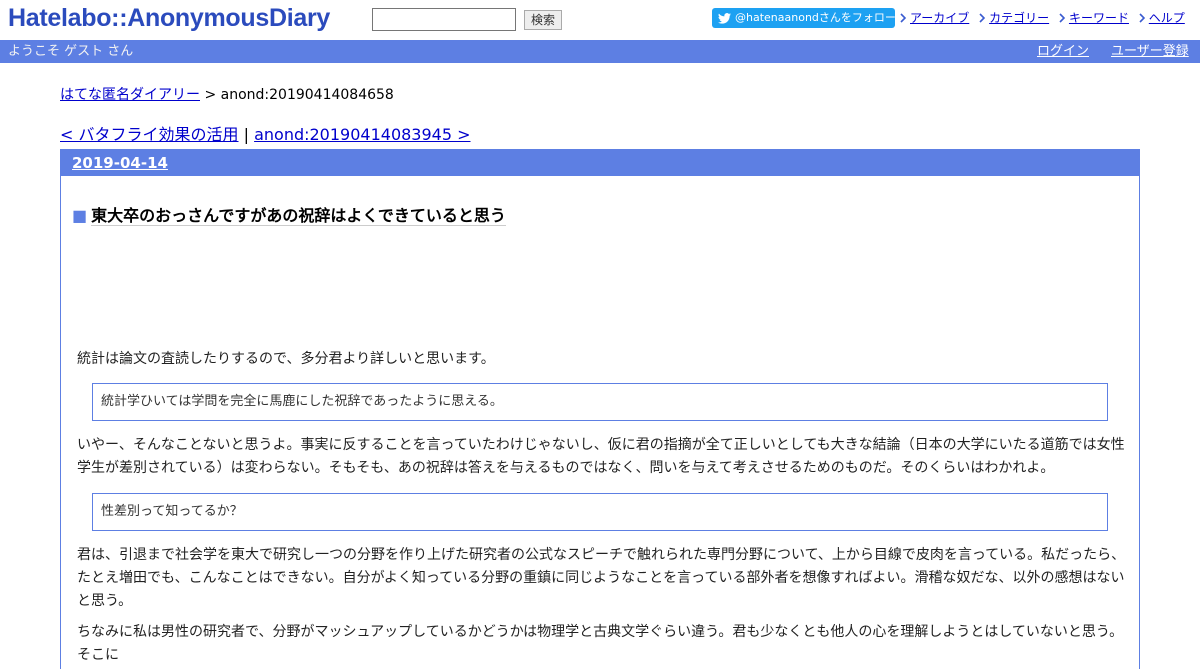 The width and height of the screenshot is (1200, 669). I want to click on nav-help: ヘルプ, so click(1162, 17).